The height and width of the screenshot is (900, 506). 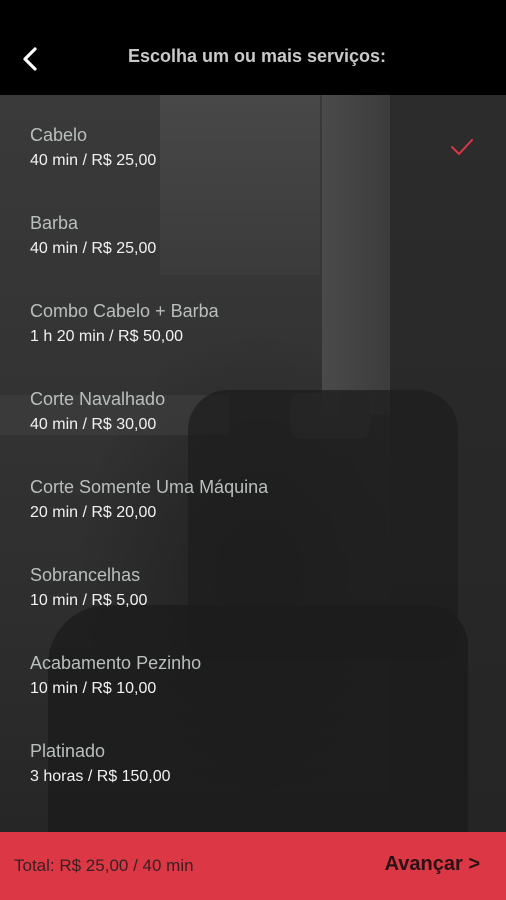 I want to click on service-name: Corte Somente Uma Máquina, so click(x=149, y=487).